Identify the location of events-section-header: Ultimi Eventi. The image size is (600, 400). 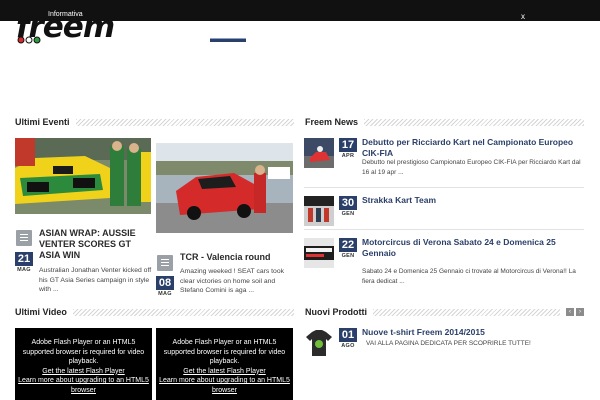
(154, 122).